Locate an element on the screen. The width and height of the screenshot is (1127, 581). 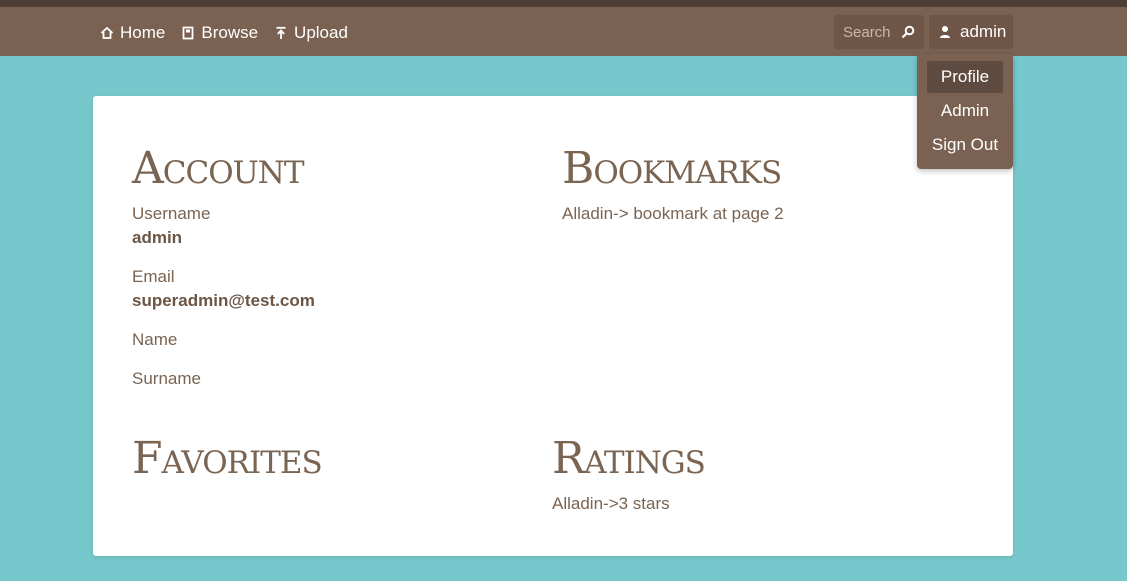
email-value: superadmin@test.com is located at coordinates (223, 300).